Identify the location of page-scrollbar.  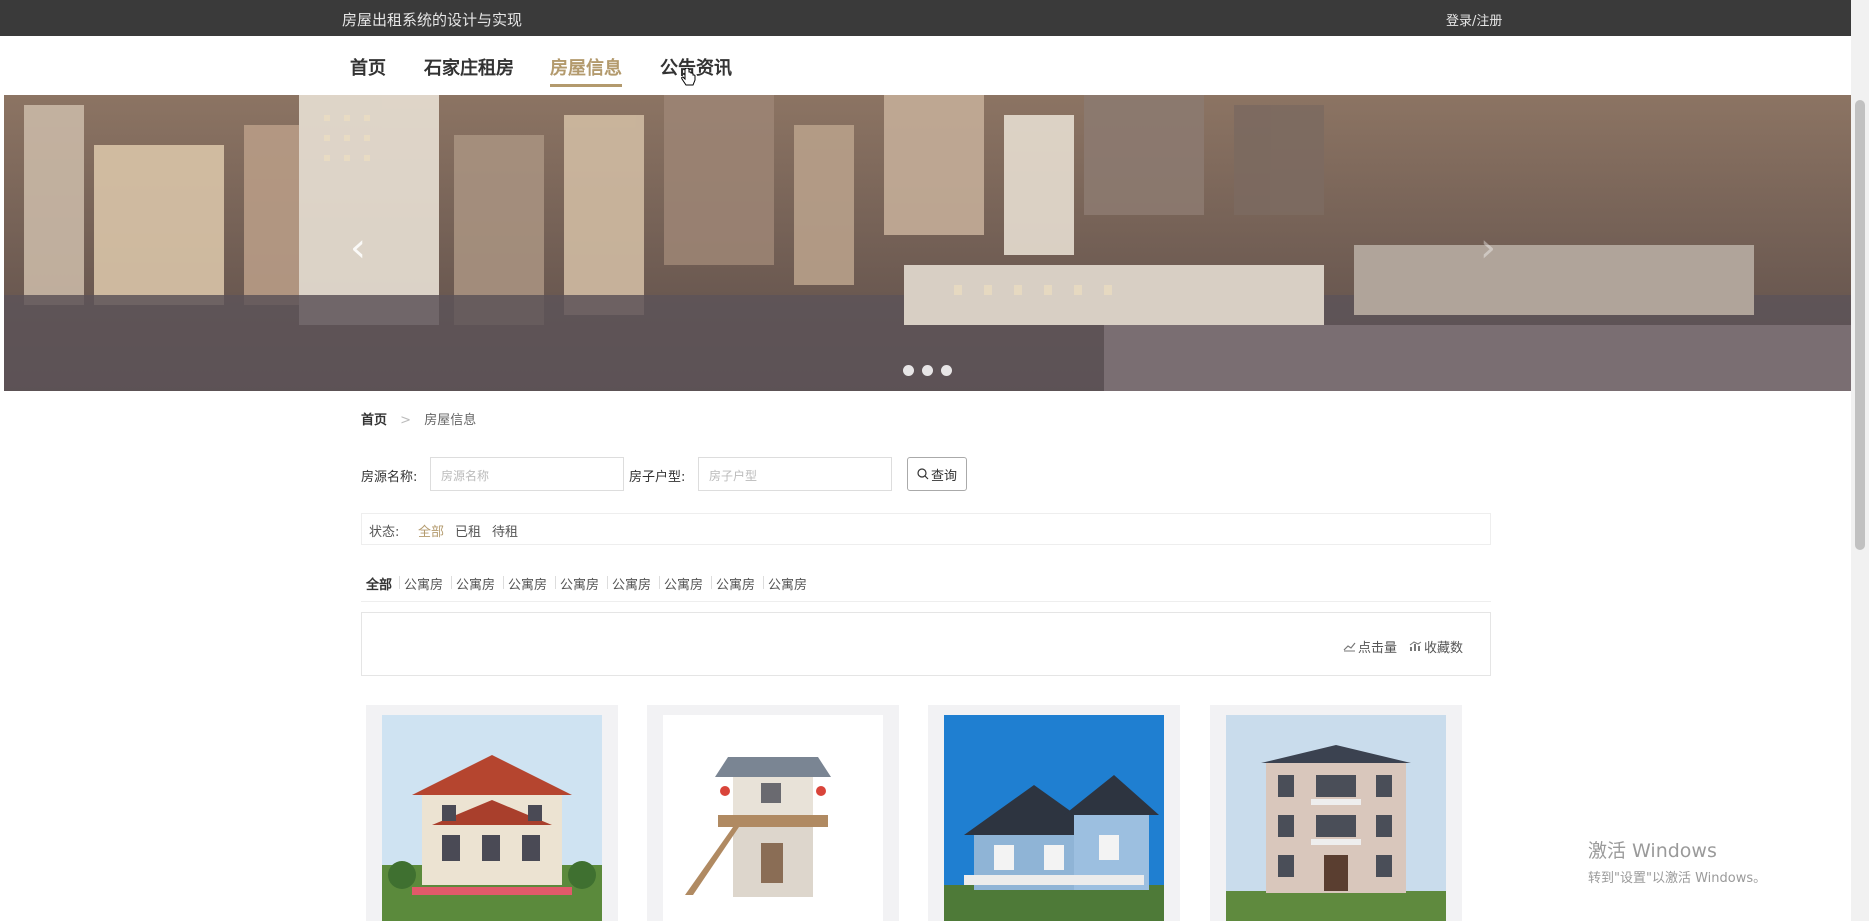
(1860, 460).